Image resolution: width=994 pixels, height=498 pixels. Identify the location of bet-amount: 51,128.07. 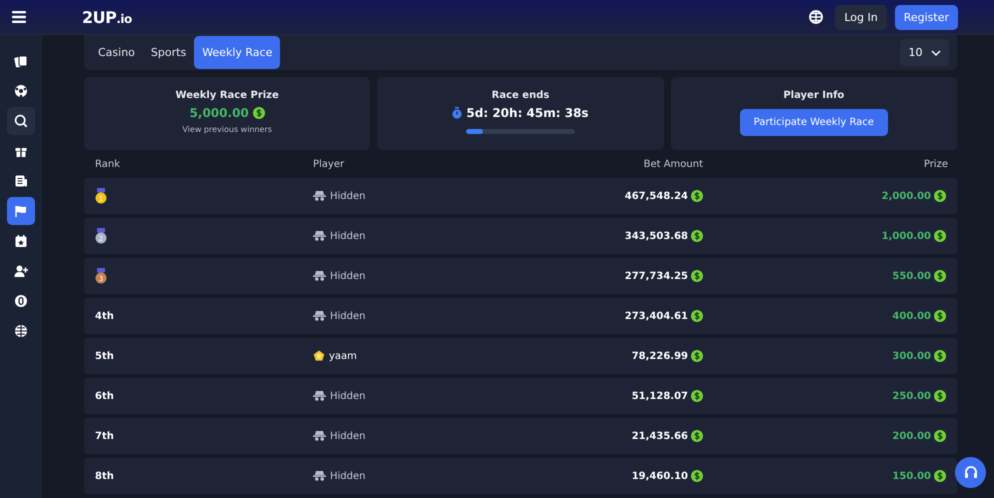
(660, 396).